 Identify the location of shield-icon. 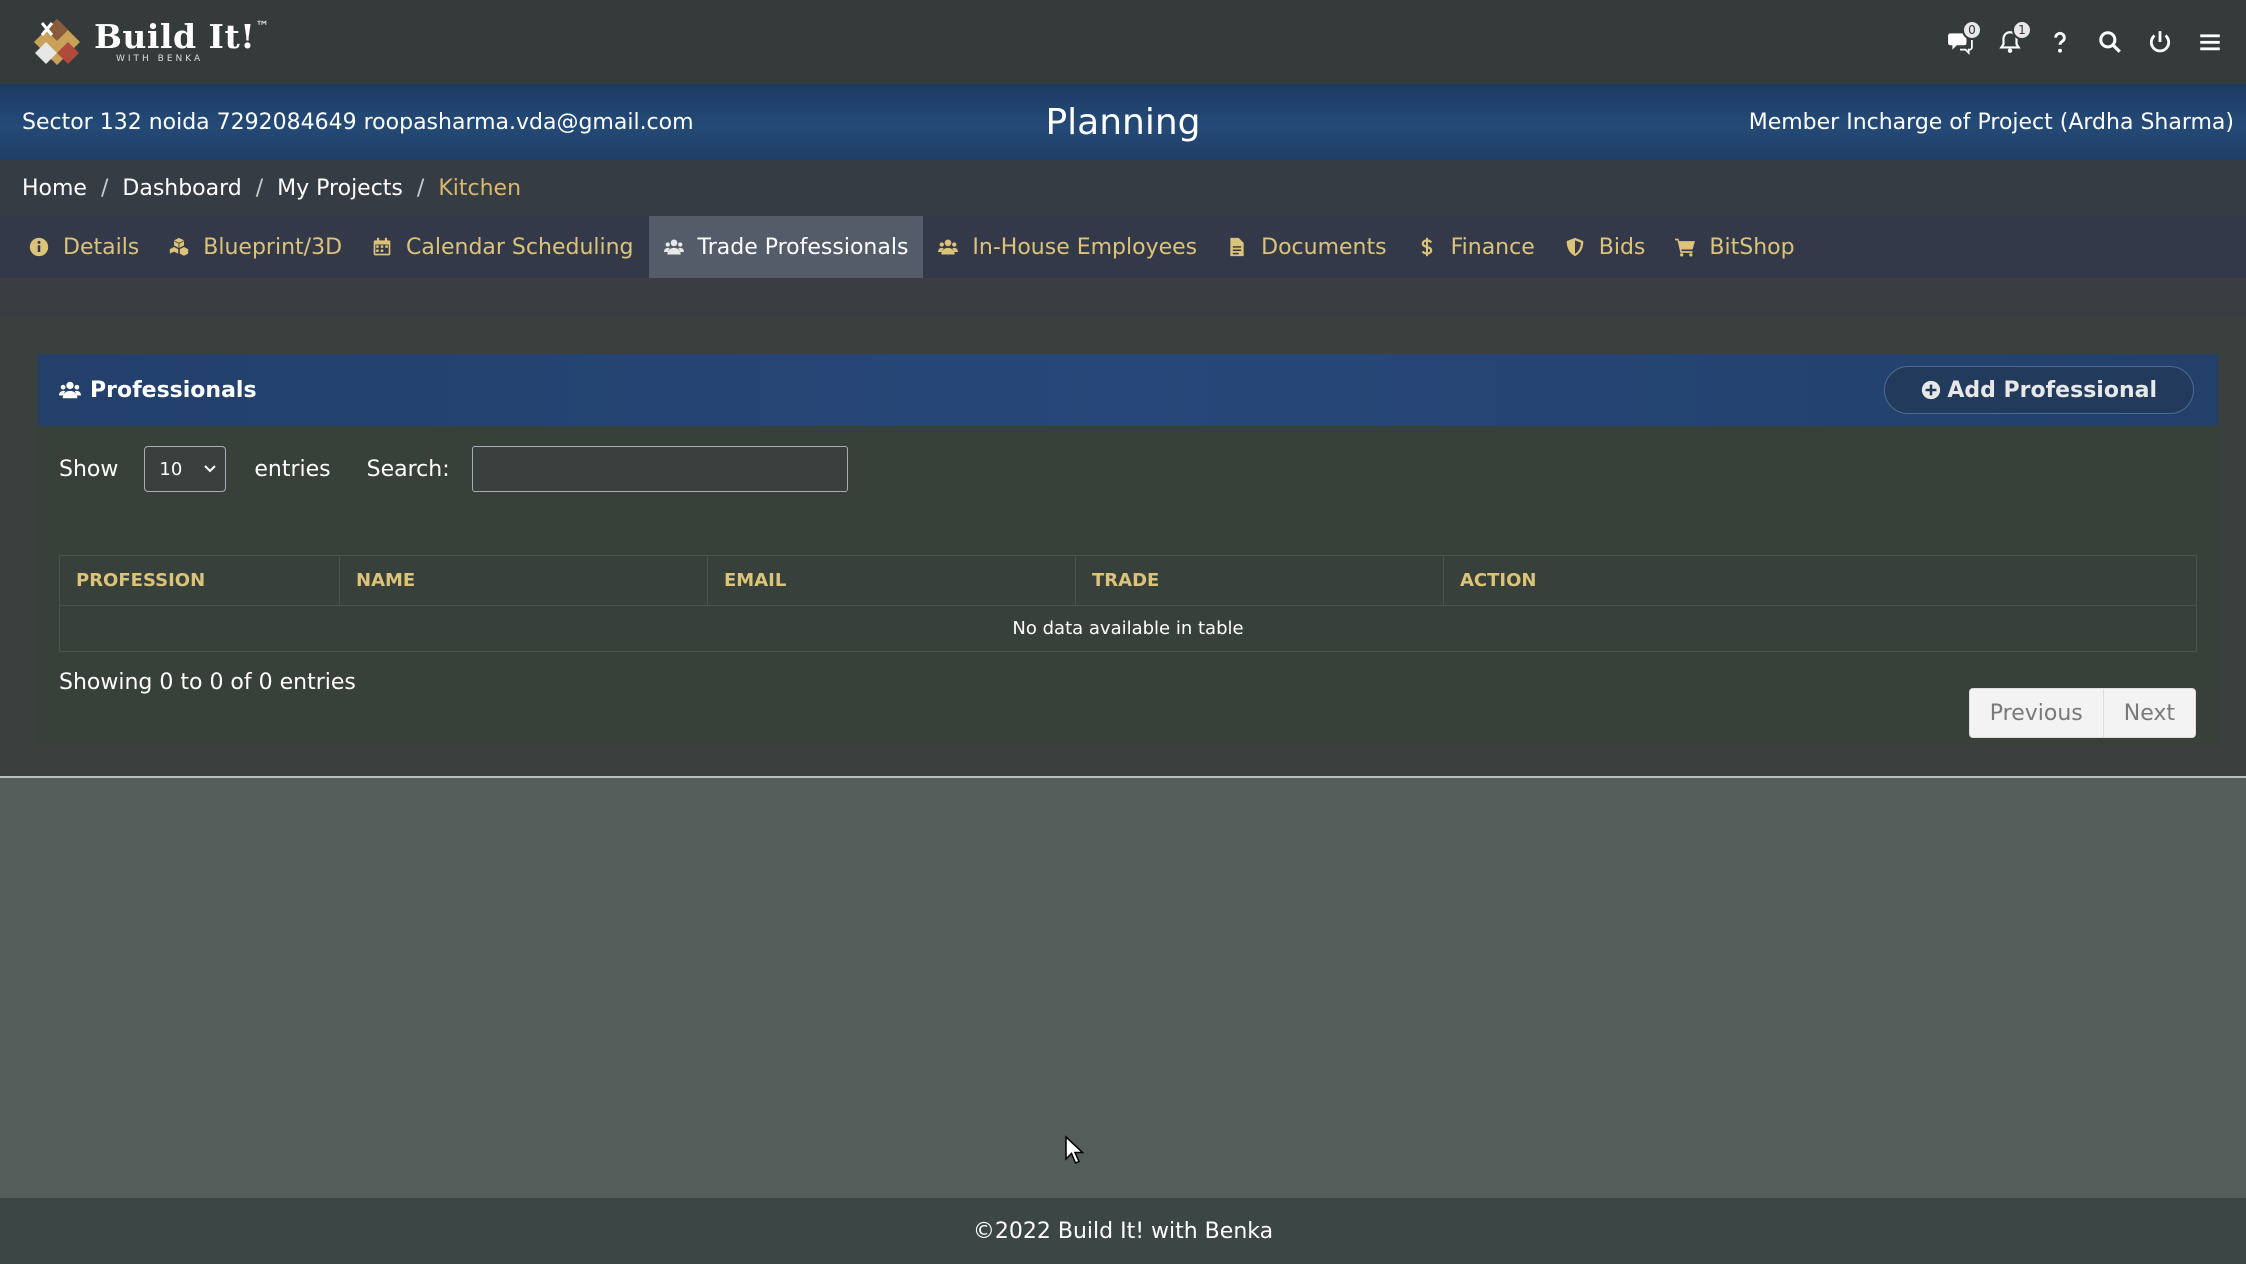
(1575, 247).